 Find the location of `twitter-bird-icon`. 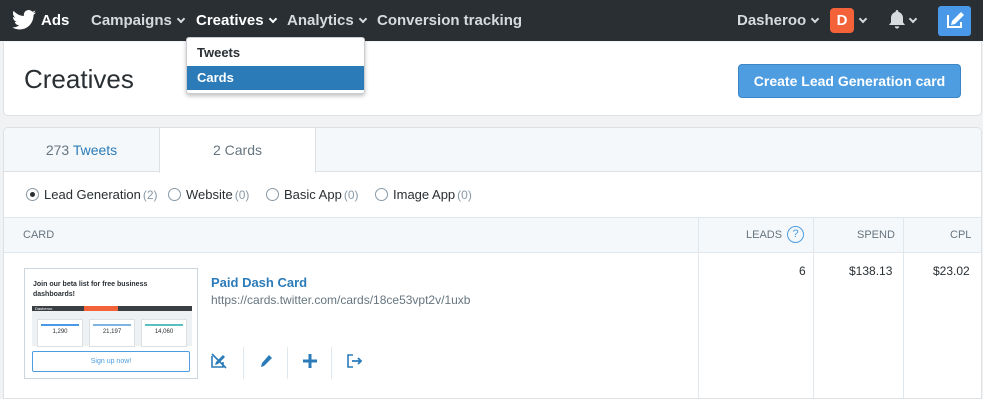

twitter-bird-icon is located at coordinates (24, 20).